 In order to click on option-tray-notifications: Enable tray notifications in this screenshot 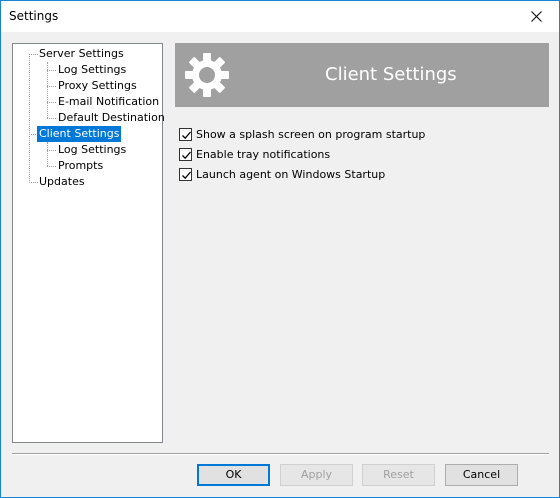, I will do `click(254, 154)`.